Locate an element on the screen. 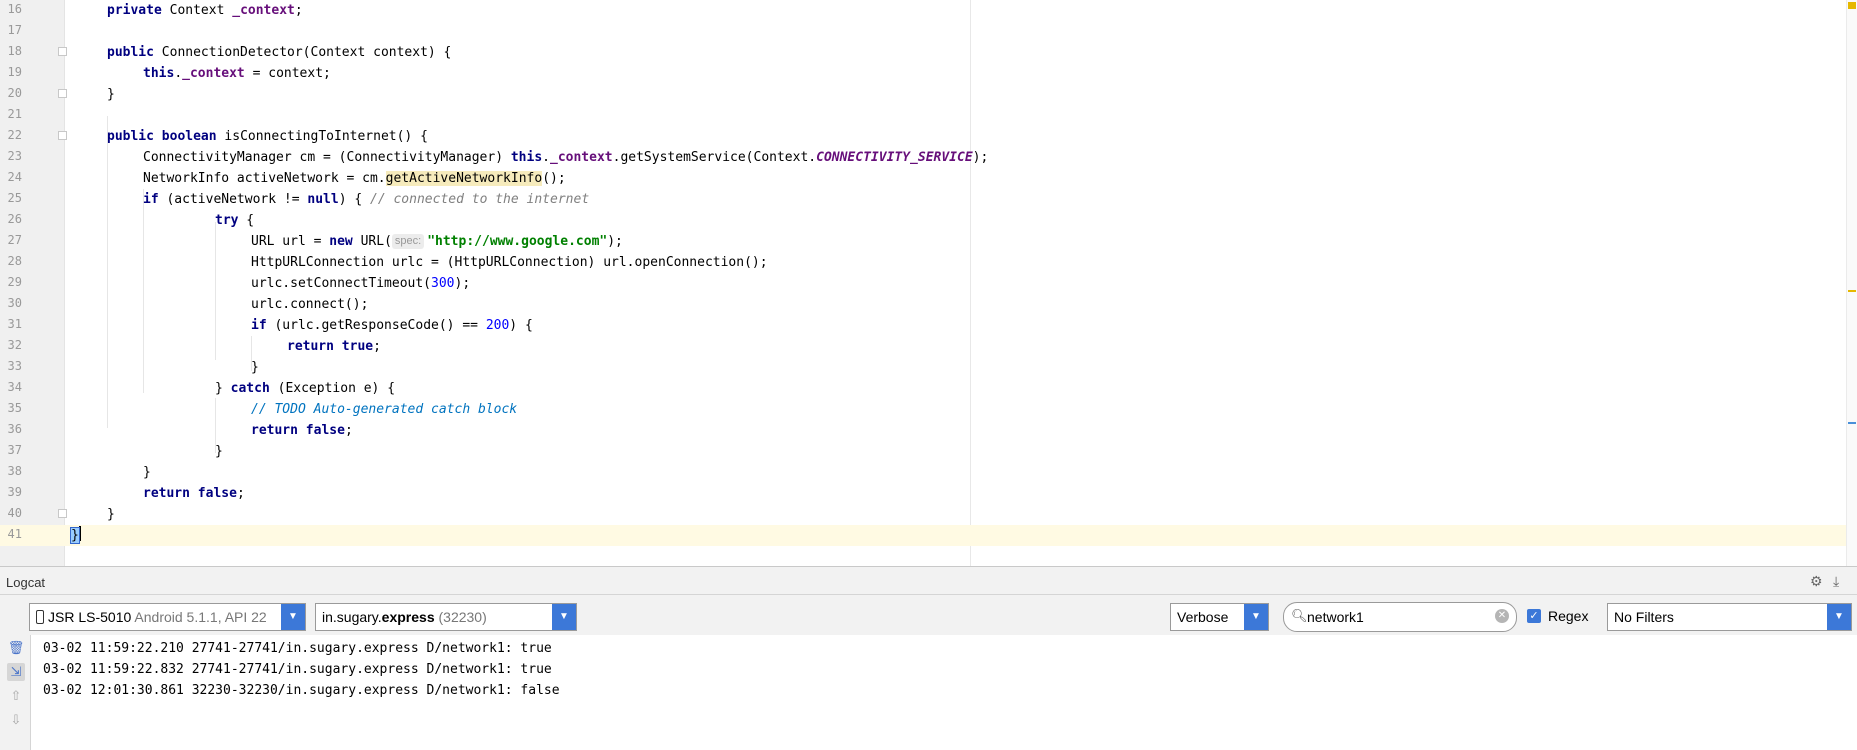  clear-logcat-icon: 🗑︎ is located at coordinates (16, 648).